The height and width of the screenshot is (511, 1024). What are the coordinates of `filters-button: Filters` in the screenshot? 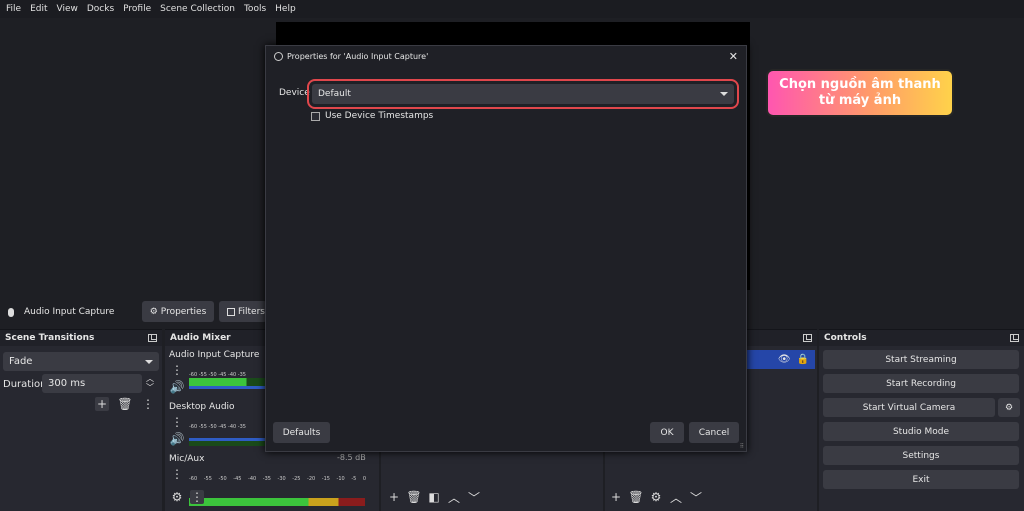 It's located at (243, 311).